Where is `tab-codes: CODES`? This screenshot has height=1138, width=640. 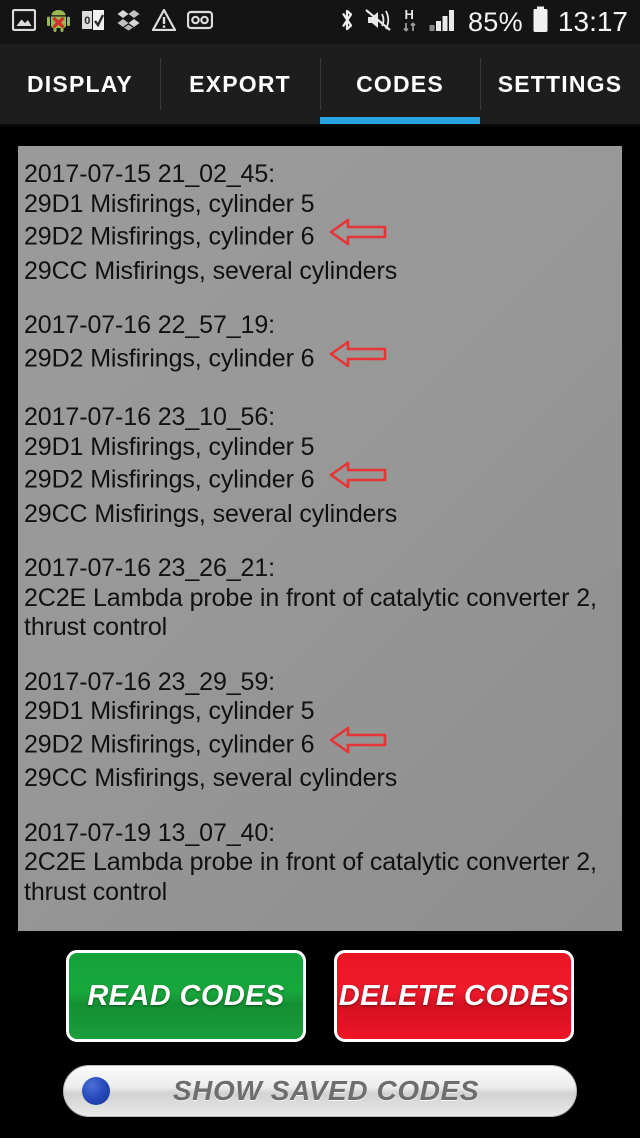
tab-codes: CODES is located at coordinates (400, 84).